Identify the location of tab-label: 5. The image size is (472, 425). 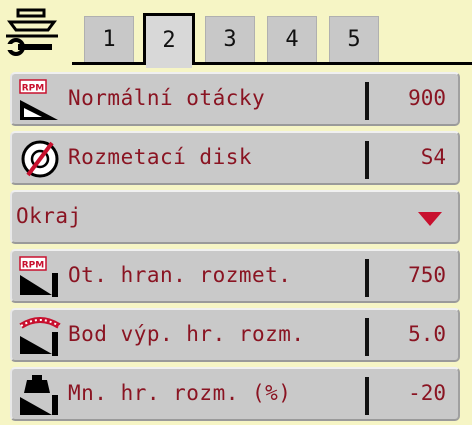
(354, 39).